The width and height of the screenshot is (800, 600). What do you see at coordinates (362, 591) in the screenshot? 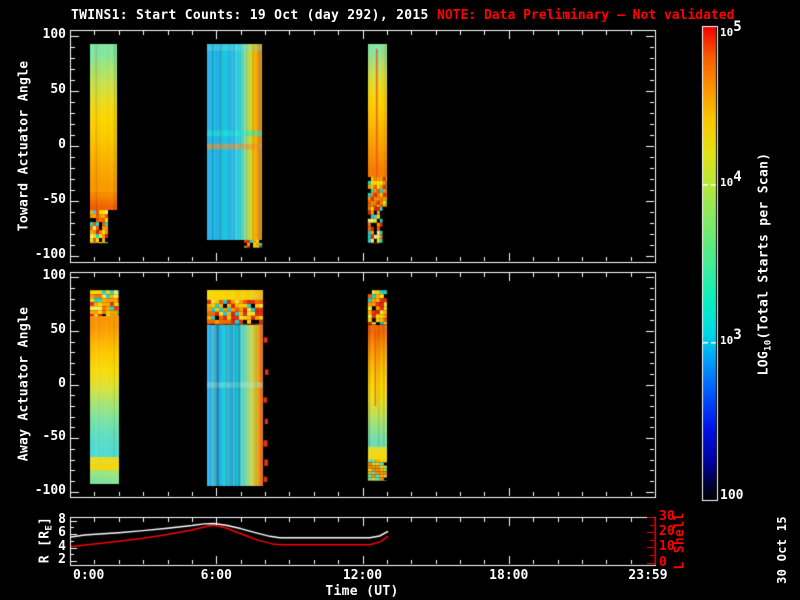
I see `x-axis-title: Time (UT)` at bounding box center [362, 591].